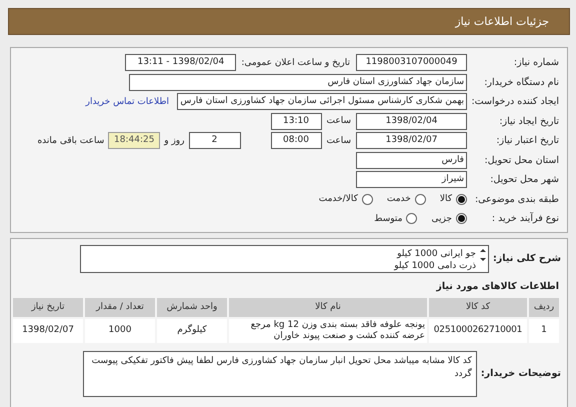 Image resolution: width=576 pixels, height=407 pixels. What do you see at coordinates (70, 141) in the screenshot?
I see `field-label: ساعت باقی مانده` at bounding box center [70, 141].